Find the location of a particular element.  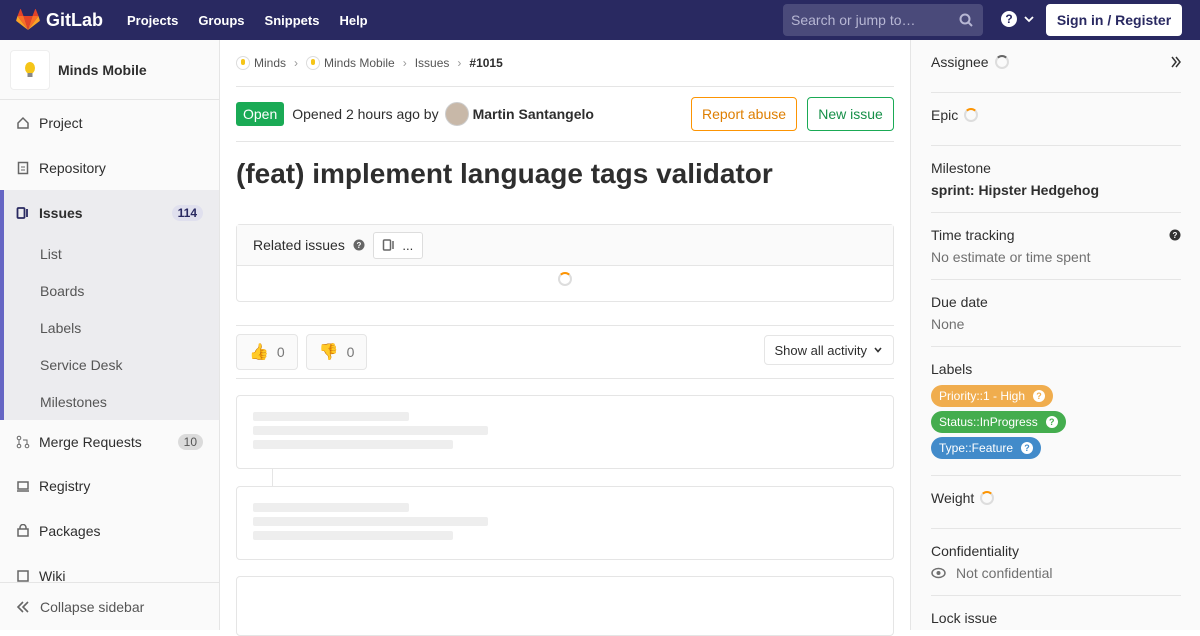

time-tracking-label: Time tracking is located at coordinates (973, 235).